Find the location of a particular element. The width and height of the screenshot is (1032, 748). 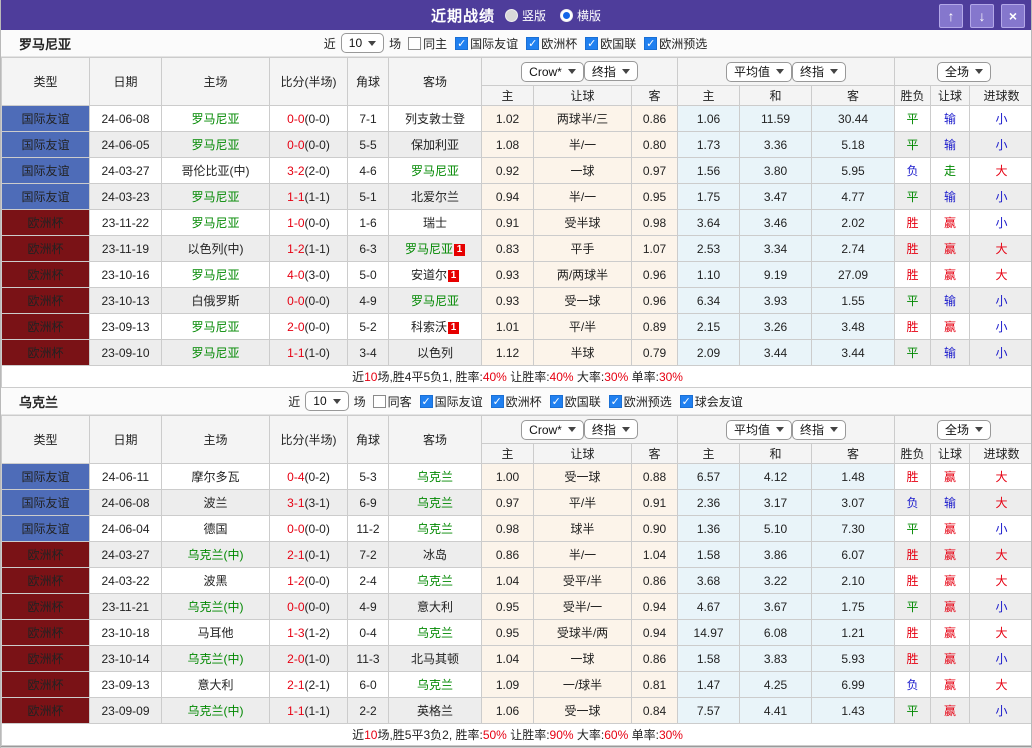

radio-unselected-icon is located at coordinates (511, 15).